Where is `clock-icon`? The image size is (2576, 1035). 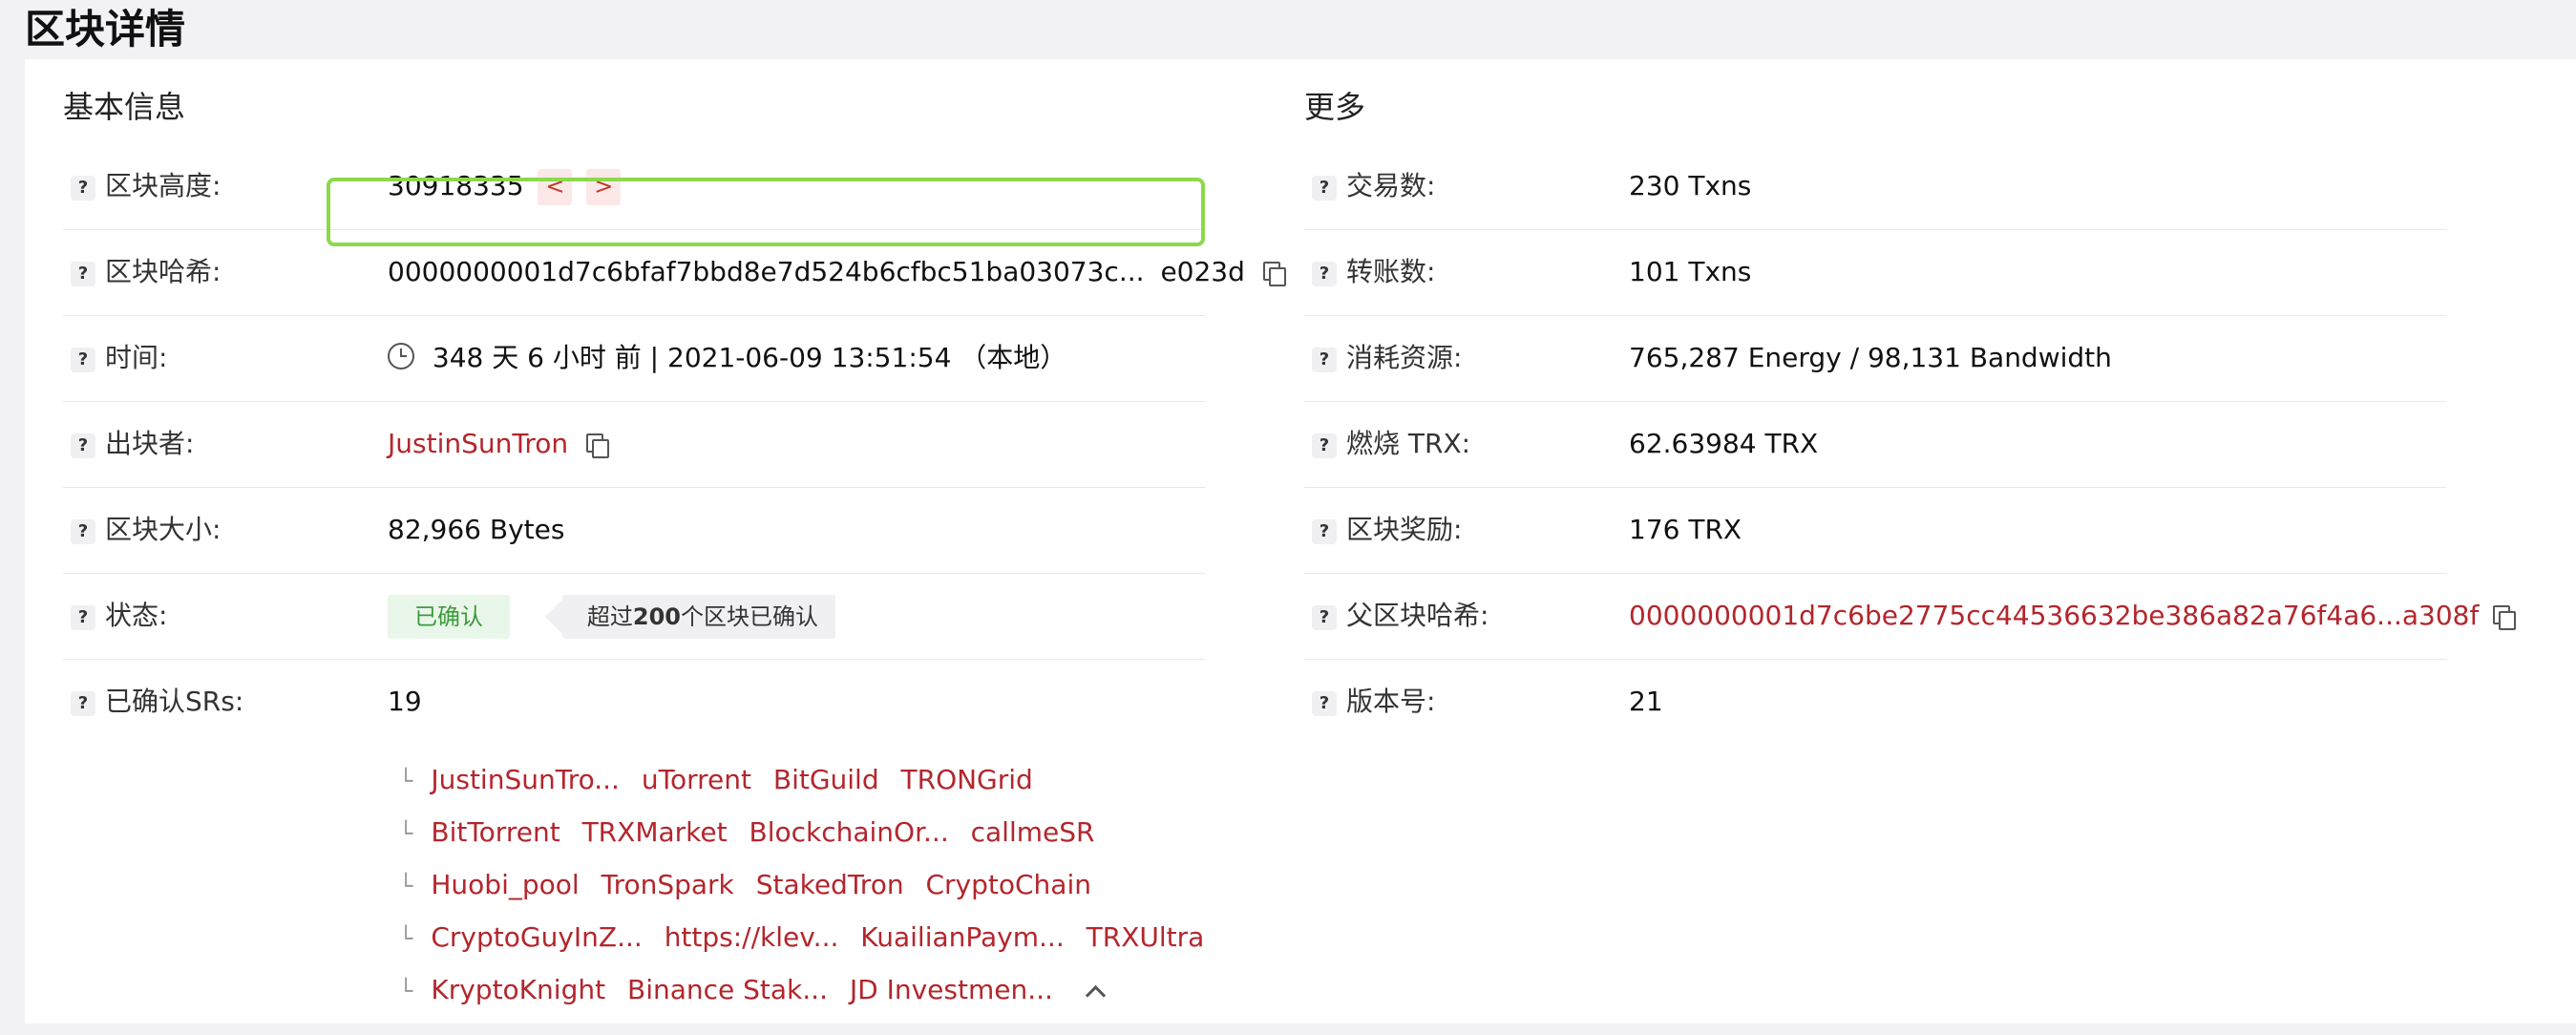
clock-icon is located at coordinates (401, 356).